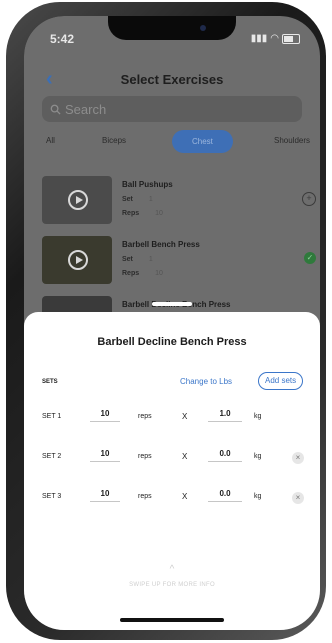  I want to click on home-indicator, so click(172, 620).